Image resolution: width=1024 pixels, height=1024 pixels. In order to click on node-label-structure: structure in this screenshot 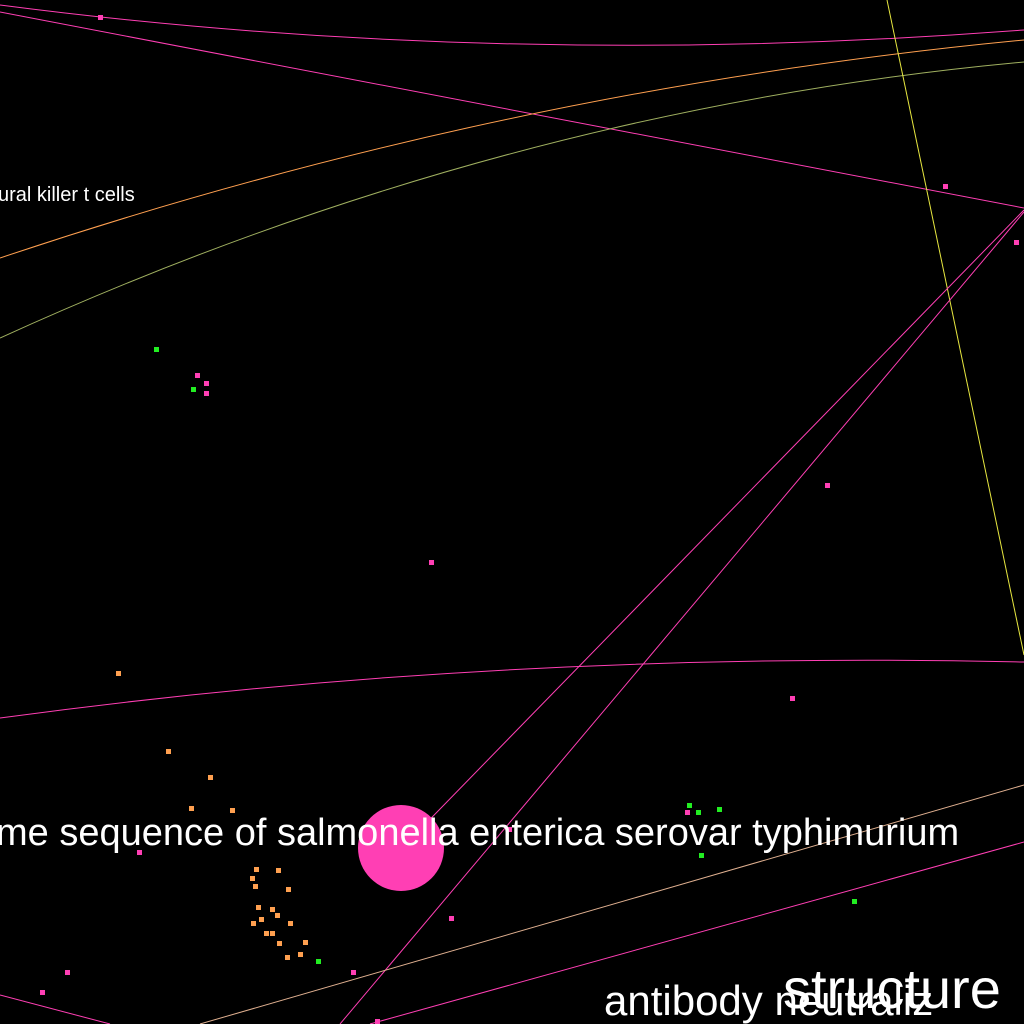, I will do `click(892, 988)`.